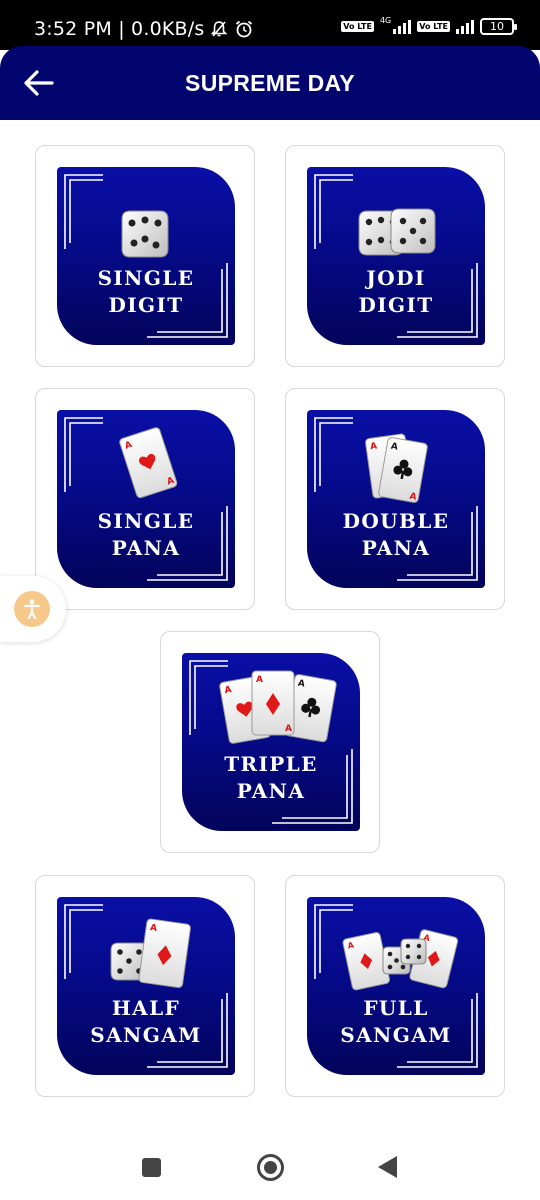 Image resolution: width=540 pixels, height=1200 pixels. What do you see at coordinates (396, 535) in the screenshot?
I see `tile-label: DOUBLE PANA` at bounding box center [396, 535].